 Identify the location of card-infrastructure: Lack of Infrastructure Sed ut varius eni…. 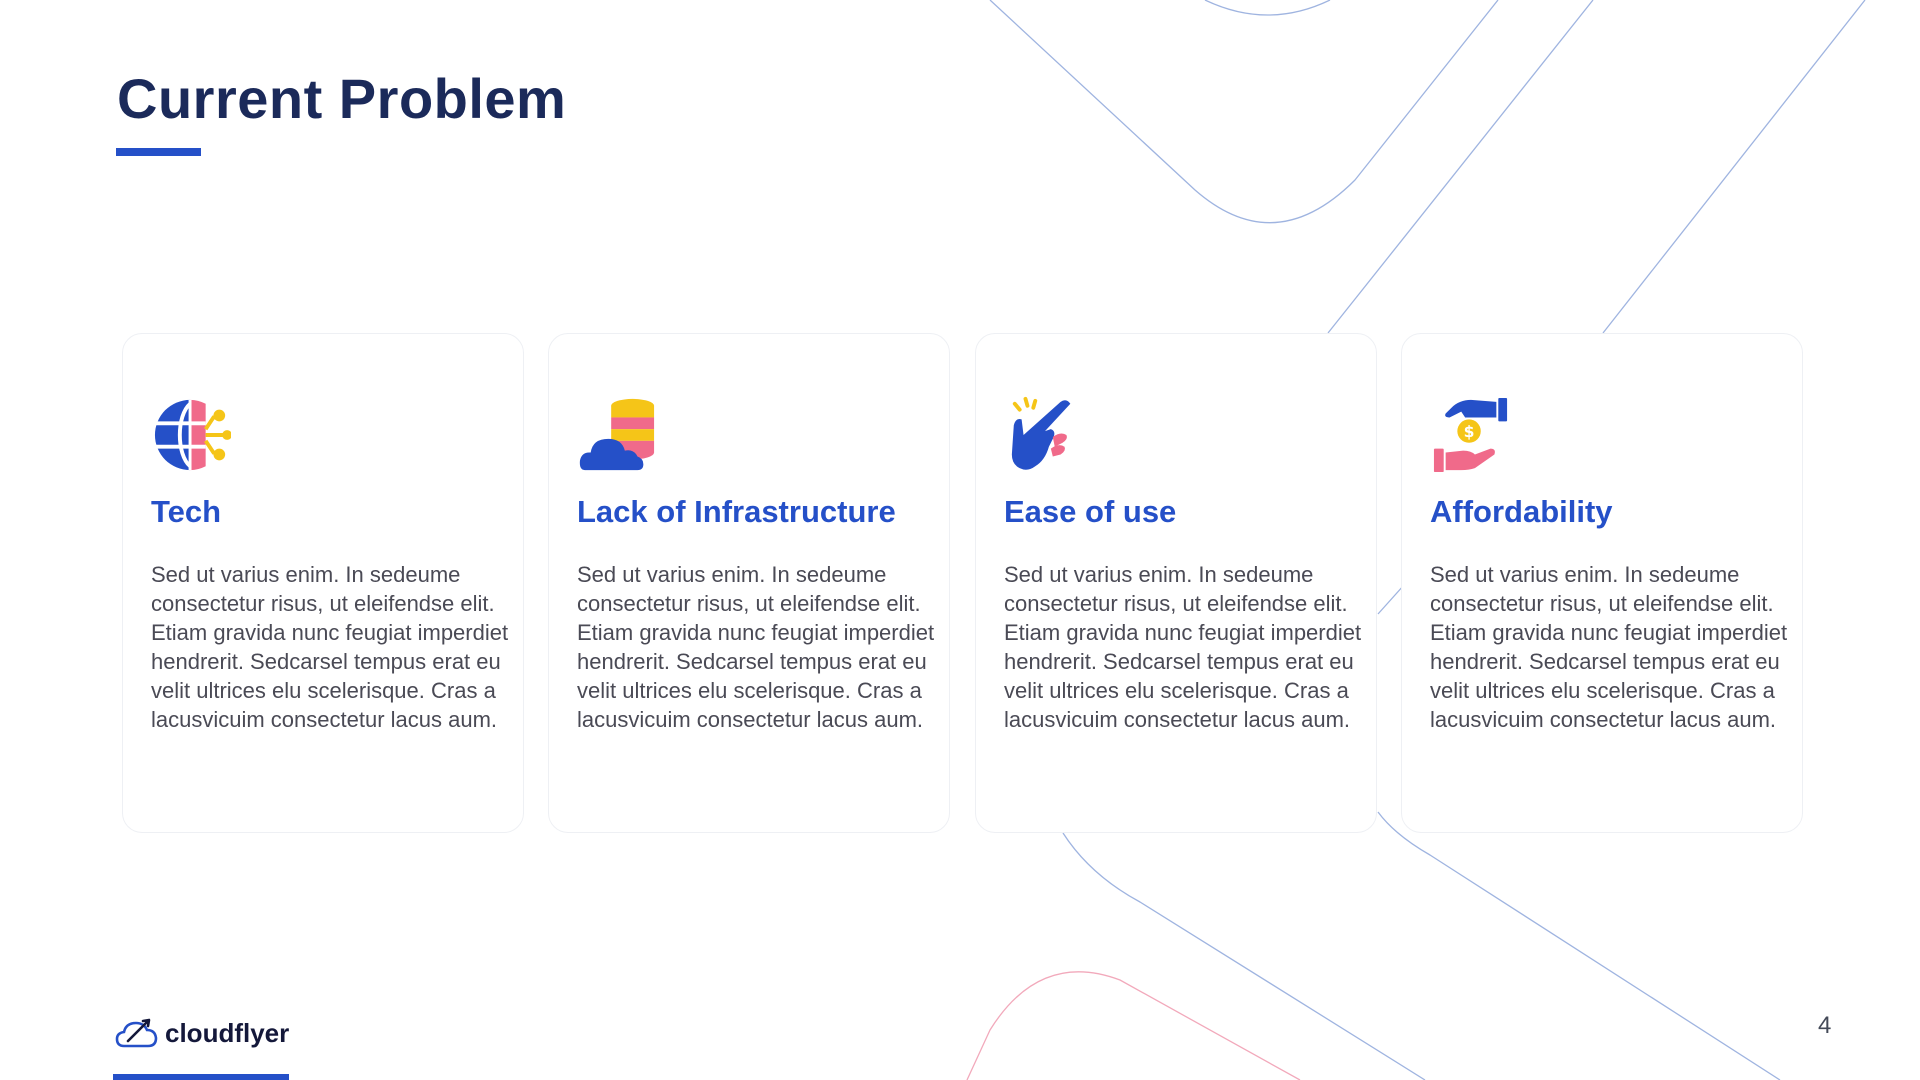
(749, 583).